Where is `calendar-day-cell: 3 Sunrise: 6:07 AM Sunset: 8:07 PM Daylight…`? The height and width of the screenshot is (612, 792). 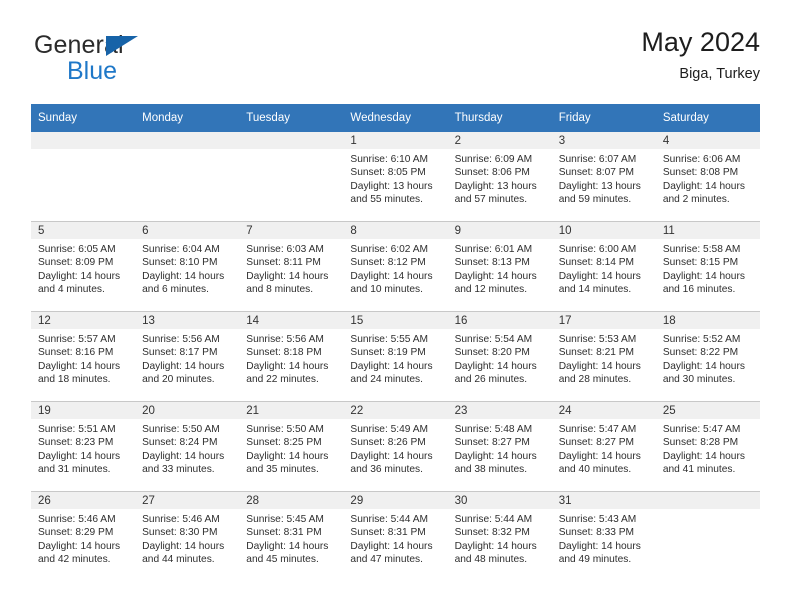 calendar-day-cell: 3 Sunrise: 6:07 AM Sunset: 8:07 PM Daylight… is located at coordinates (603, 177).